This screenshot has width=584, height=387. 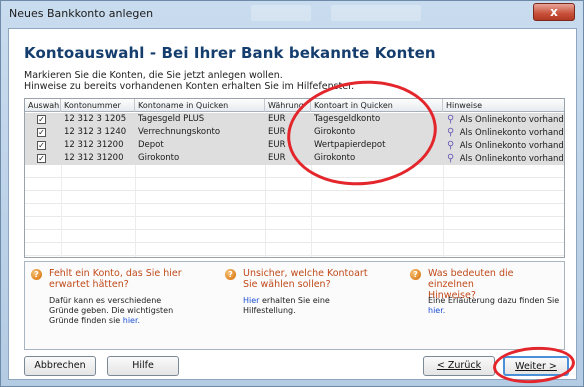 What do you see at coordinates (200, 158) in the screenshot?
I see `account-name: Girokonto` at bounding box center [200, 158].